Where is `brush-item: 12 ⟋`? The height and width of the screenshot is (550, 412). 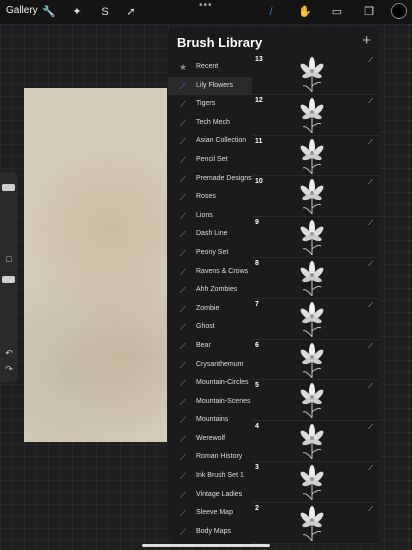 brush-item: 12 ⟋ is located at coordinates (315, 115).